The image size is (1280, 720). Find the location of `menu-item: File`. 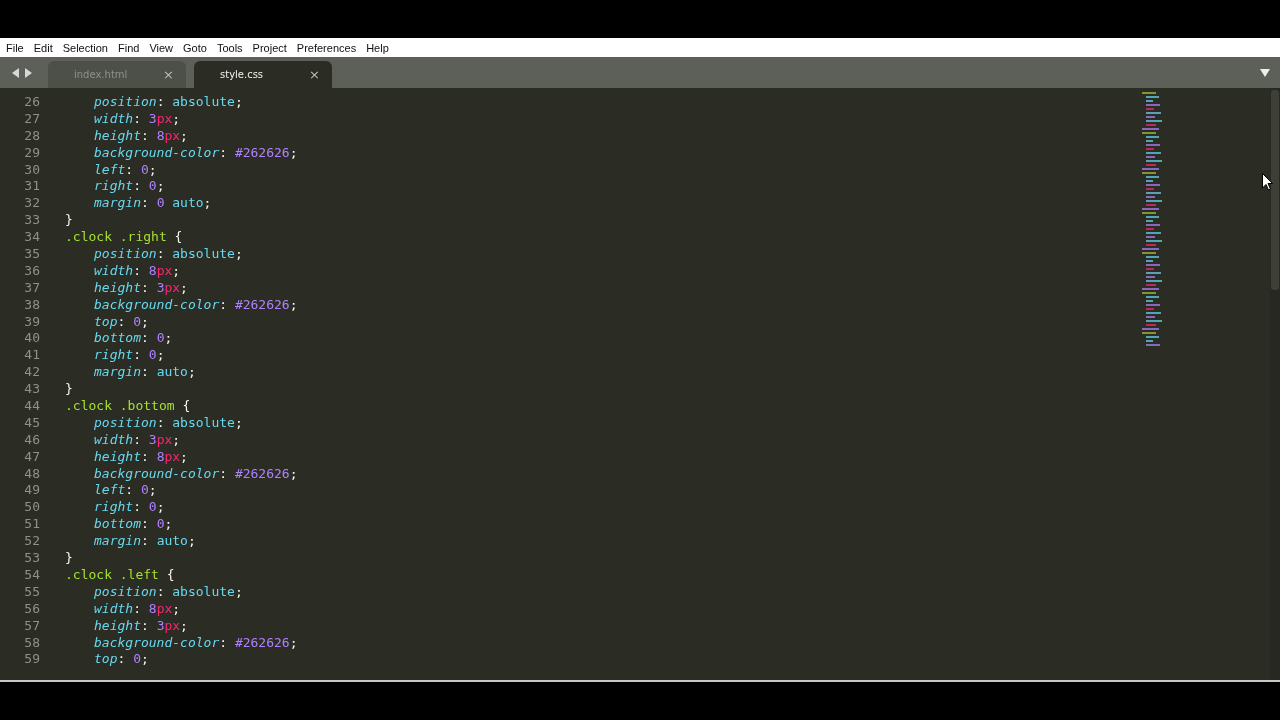

menu-item: File is located at coordinates (15, 47).